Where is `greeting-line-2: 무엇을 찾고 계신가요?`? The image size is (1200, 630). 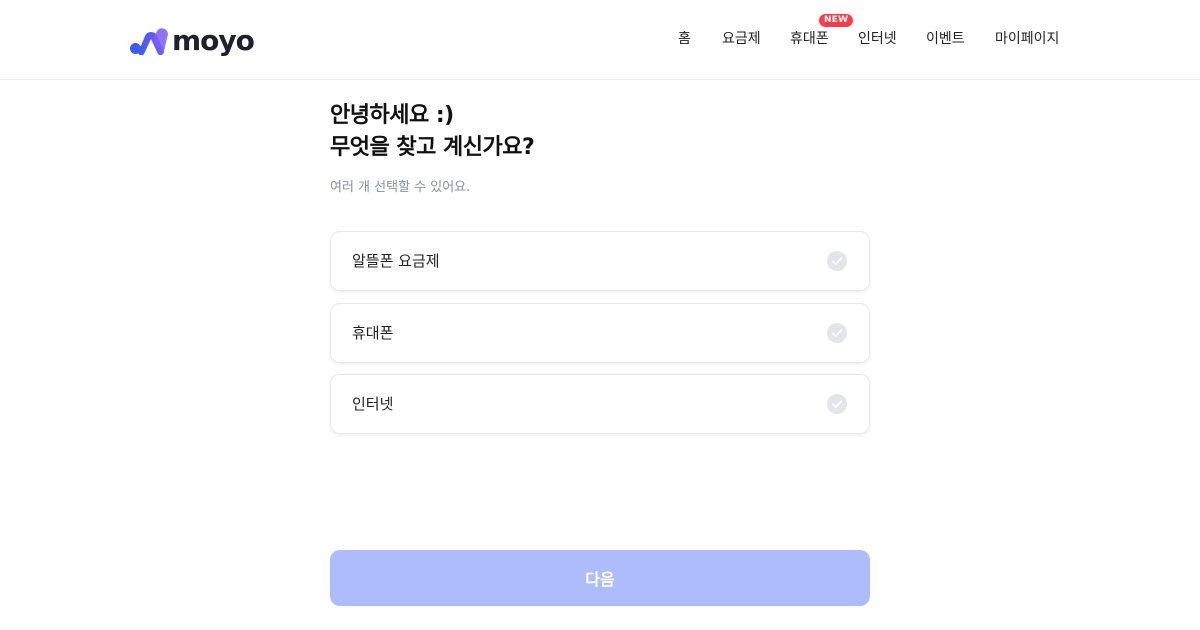
greeting-line-2: 무엇을 찾고 계신가요? is located at coordinates (432, 147).